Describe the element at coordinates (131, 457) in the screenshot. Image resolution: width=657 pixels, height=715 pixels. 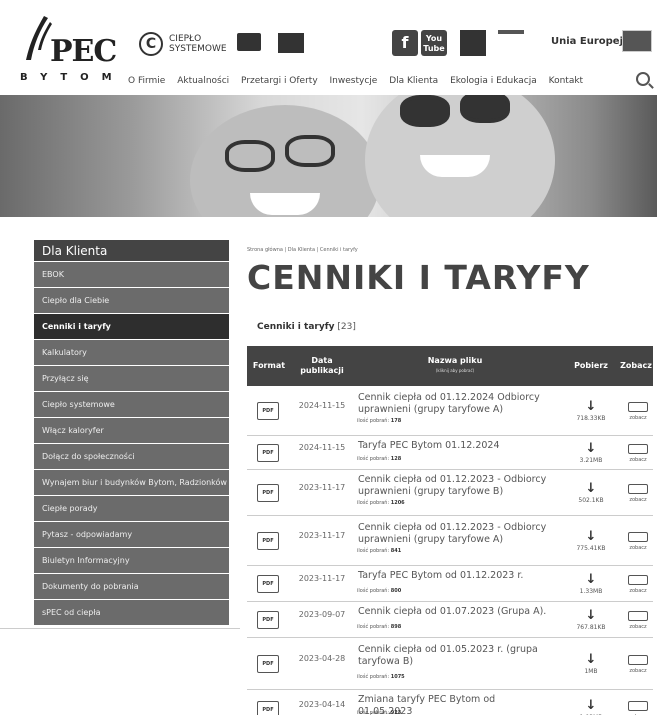
I see `sidebar-item-dolacz: Dołącz do społeczności` at that location.